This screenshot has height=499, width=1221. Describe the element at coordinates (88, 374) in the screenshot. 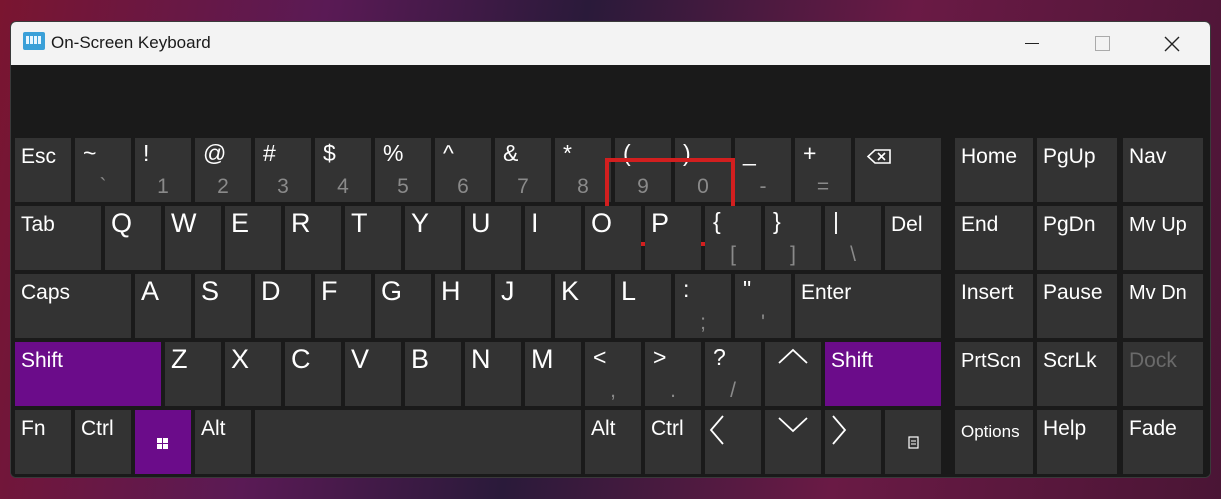

I see `key-left-shift: Shift` at that location.